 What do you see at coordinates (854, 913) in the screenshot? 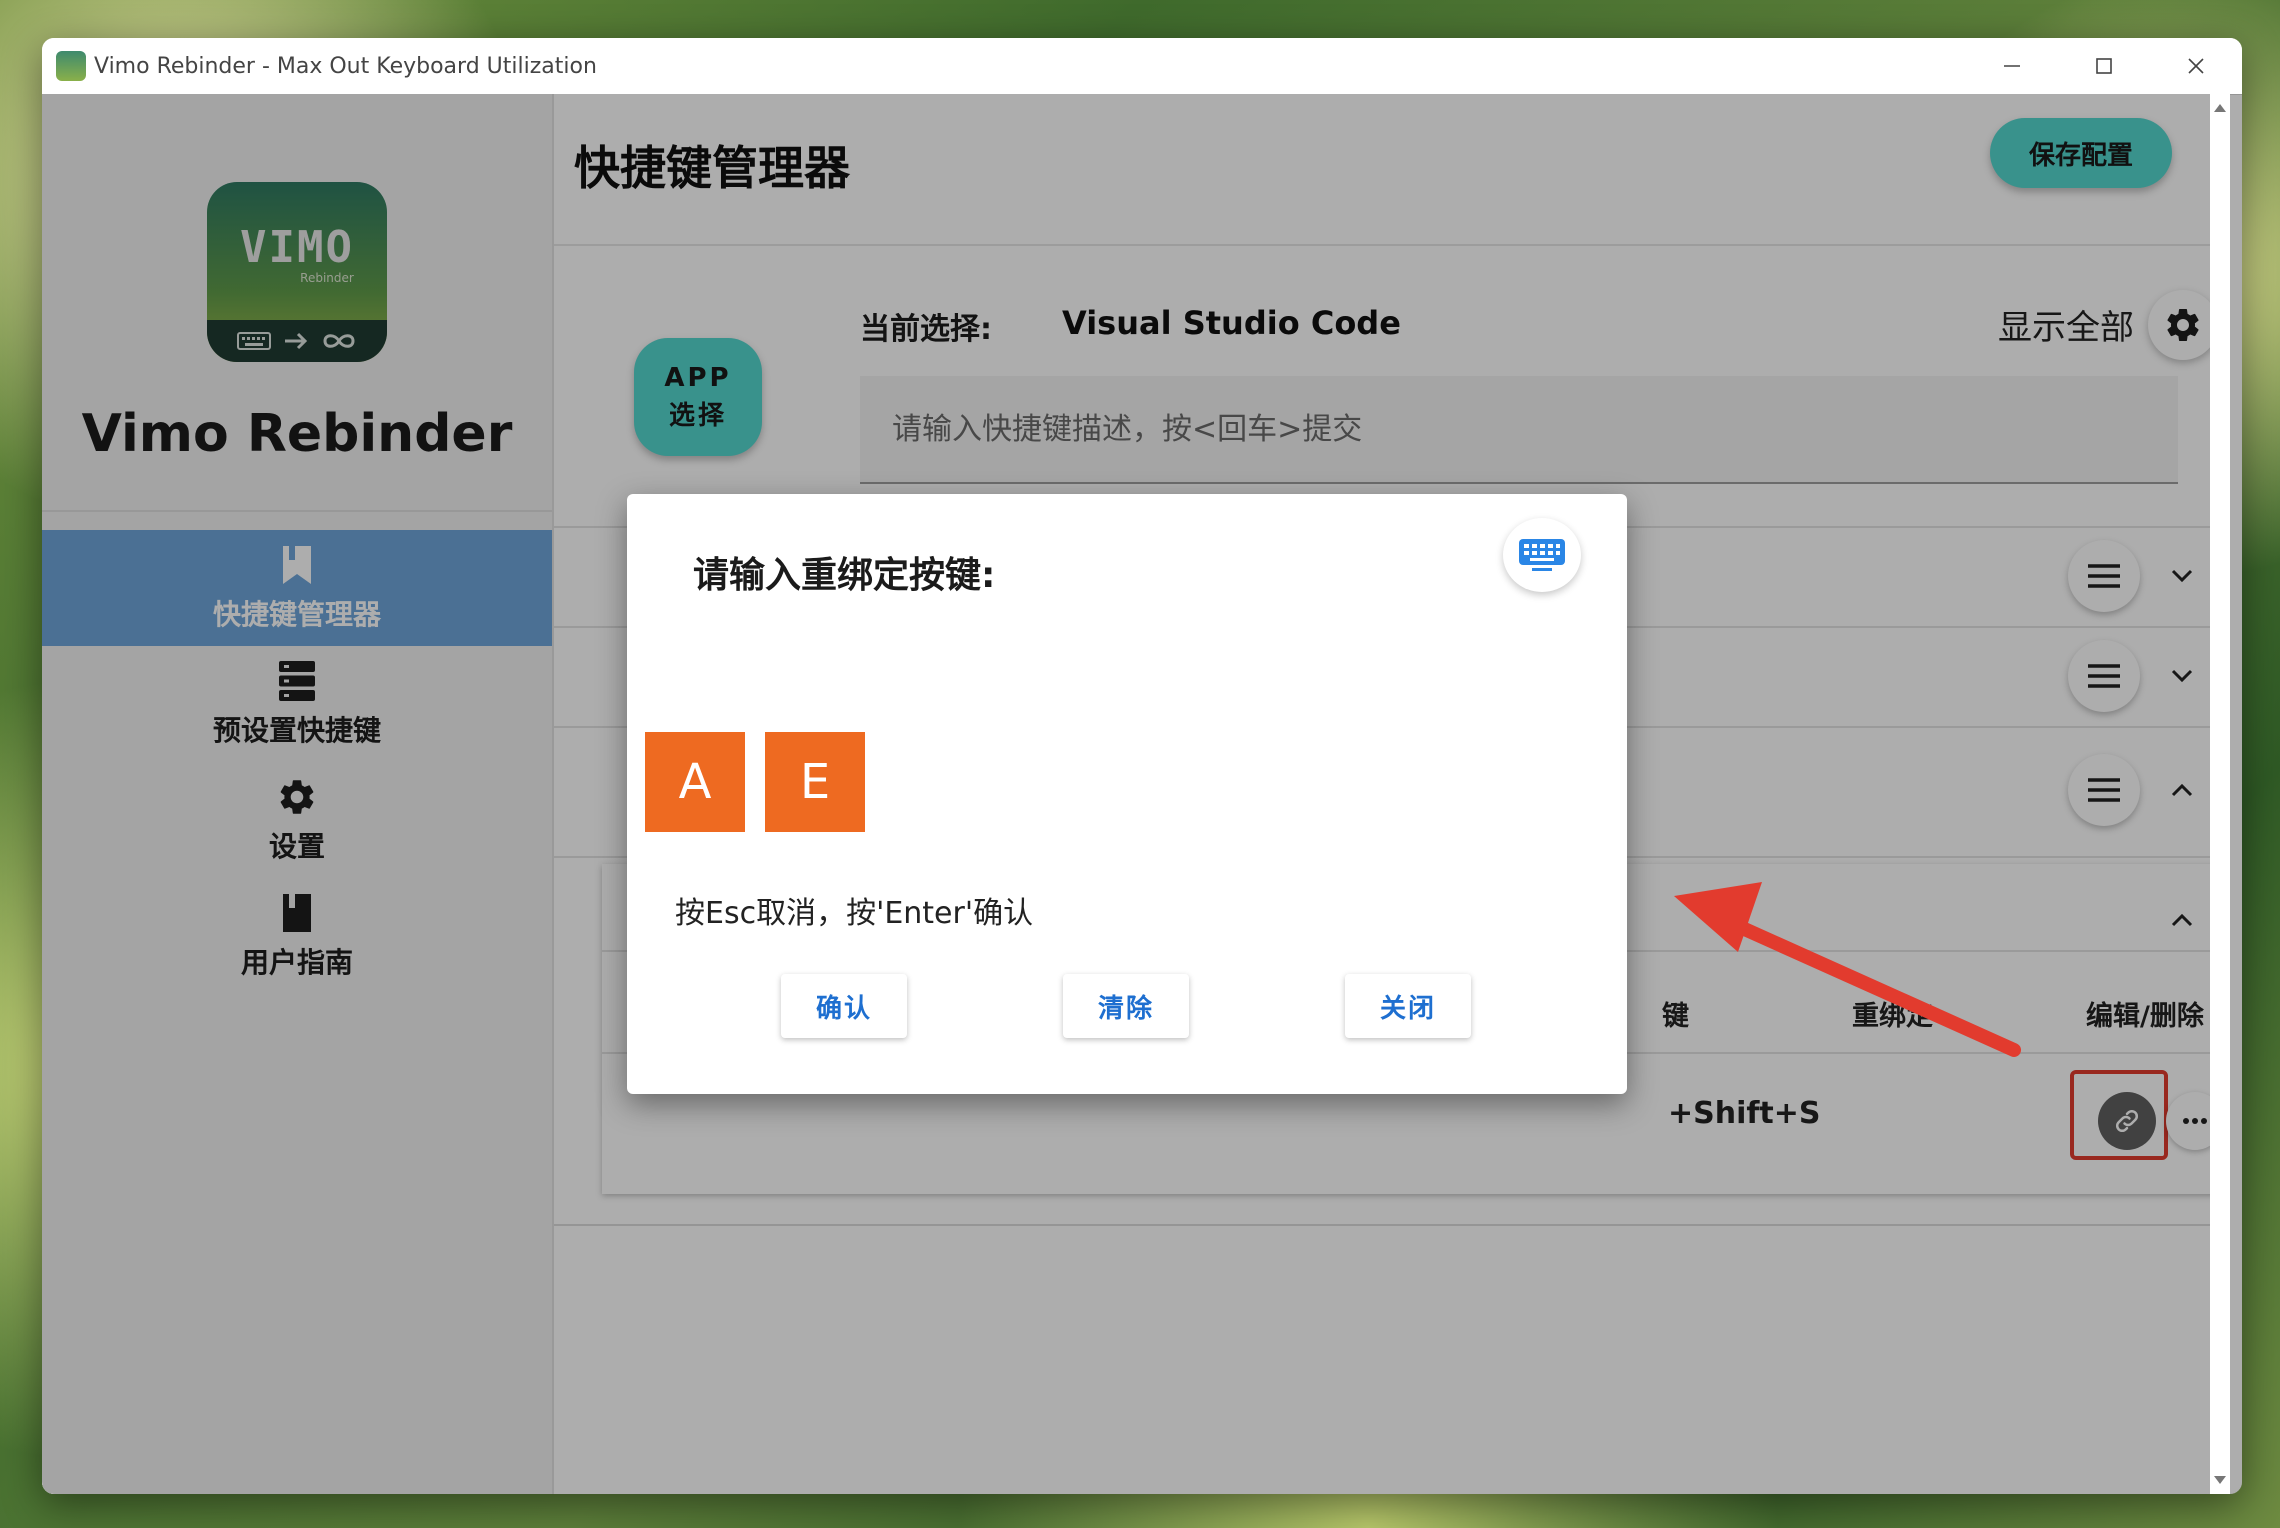
I see `dialog-hint: 按Esc取消，按'Enter'确认` at bounding box center [854, 913].